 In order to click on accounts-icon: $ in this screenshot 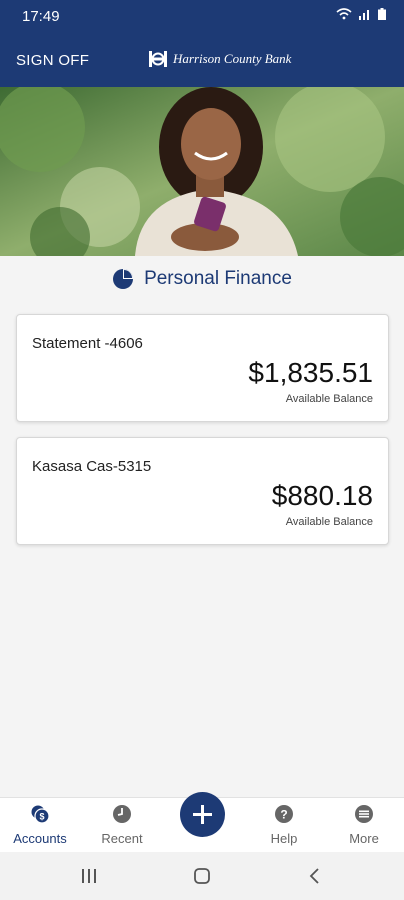, I will do `click(40, 814)`.